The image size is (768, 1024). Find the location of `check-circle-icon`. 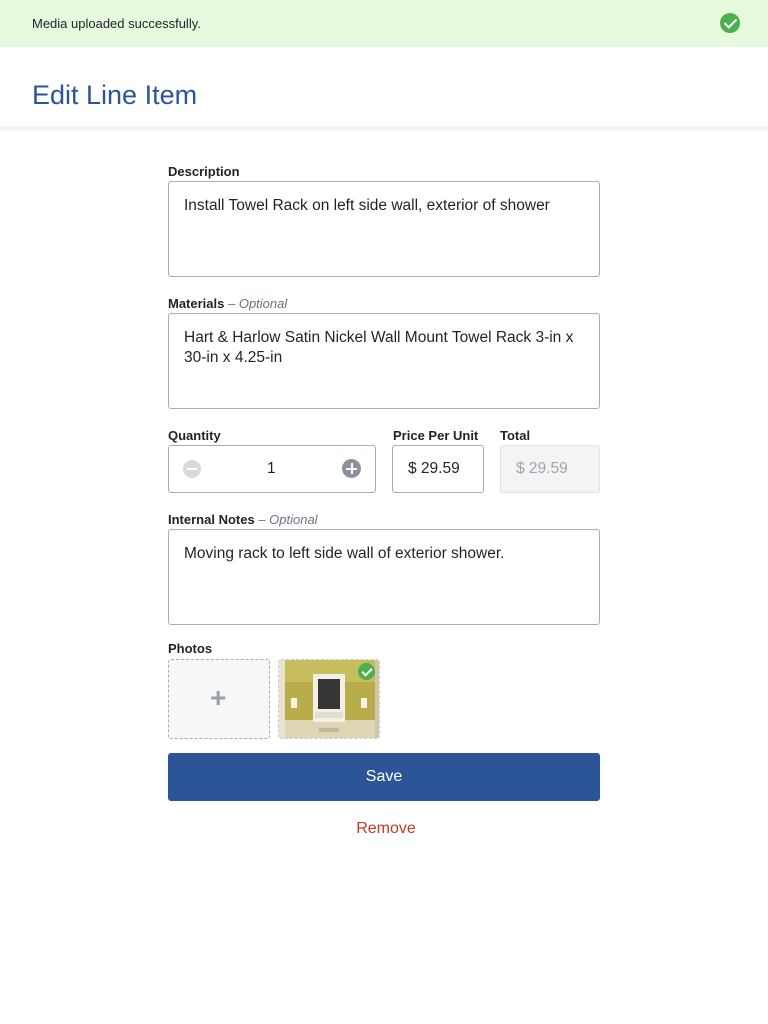

check-circle-icon is located at coordinates (730, 23).